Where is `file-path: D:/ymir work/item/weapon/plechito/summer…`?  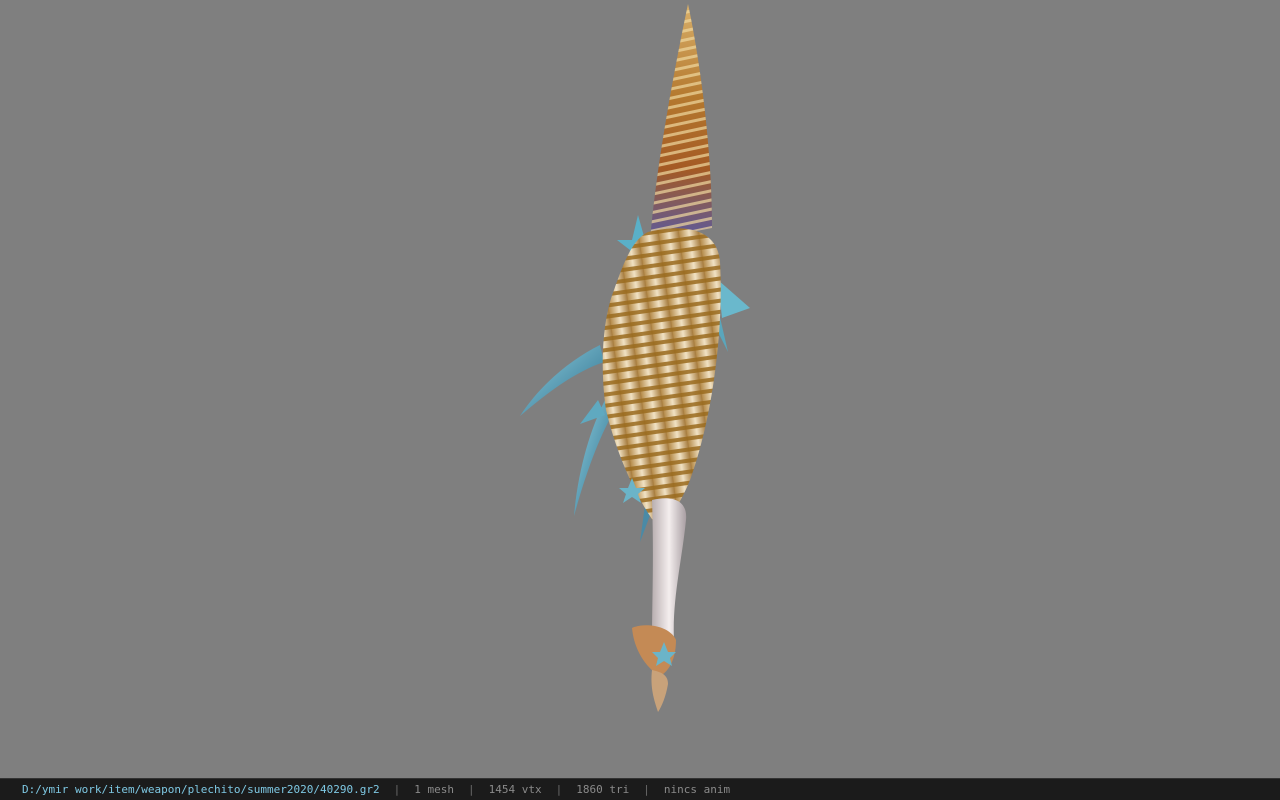
file-path: D:/ymir work/item/weapon/plechito/summer… is located at coordinates (201, 789).